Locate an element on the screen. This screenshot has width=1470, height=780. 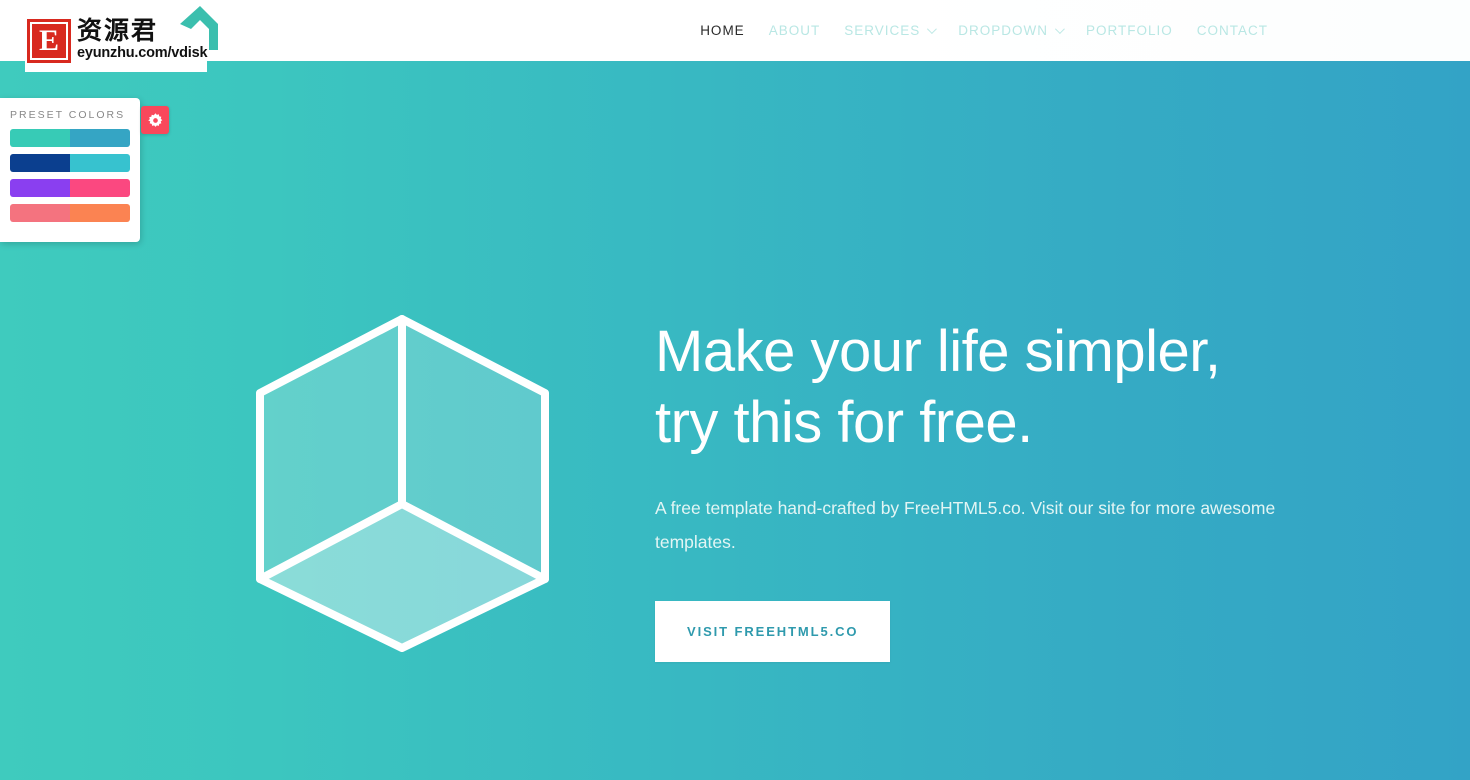
gear-icon is located at coordinates (154, 119).